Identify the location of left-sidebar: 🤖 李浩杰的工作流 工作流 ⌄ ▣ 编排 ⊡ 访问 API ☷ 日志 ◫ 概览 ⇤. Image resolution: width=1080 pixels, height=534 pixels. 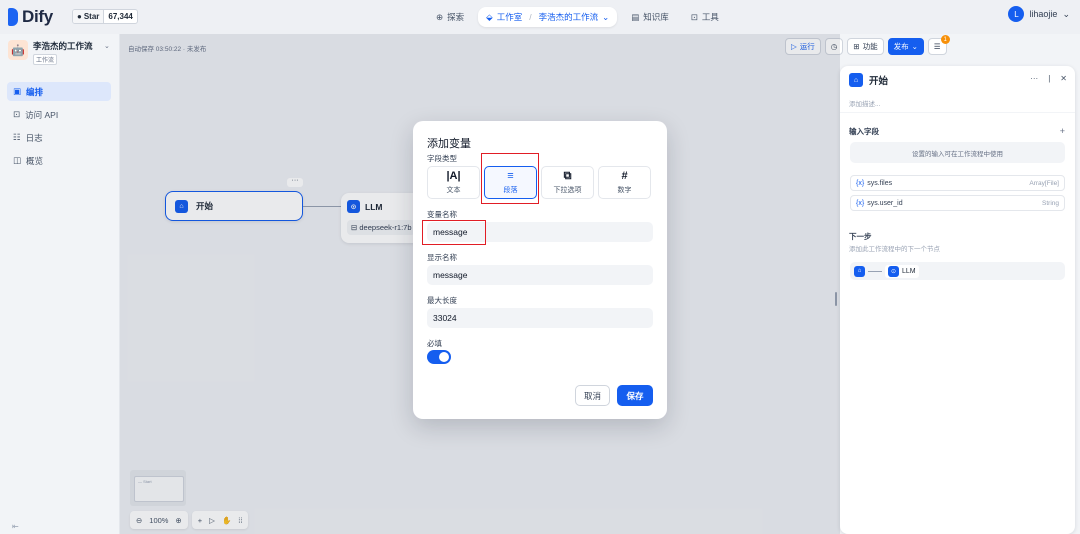
(60, 284).